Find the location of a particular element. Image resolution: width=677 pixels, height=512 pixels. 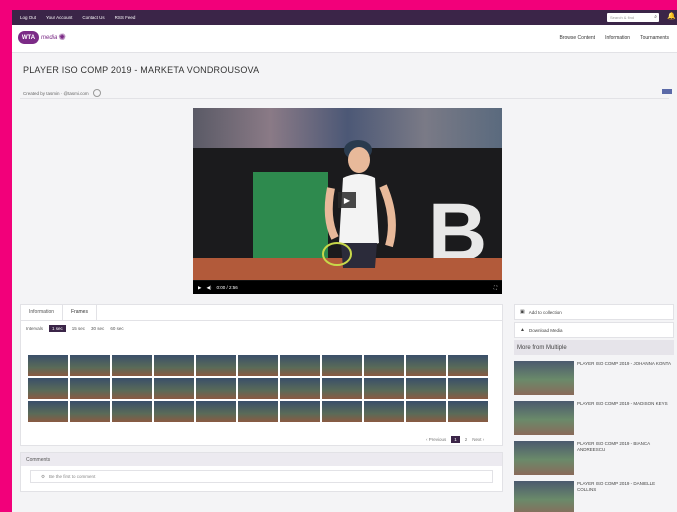

previous-page: ‹ Previous is located at coordinates (436, 439).